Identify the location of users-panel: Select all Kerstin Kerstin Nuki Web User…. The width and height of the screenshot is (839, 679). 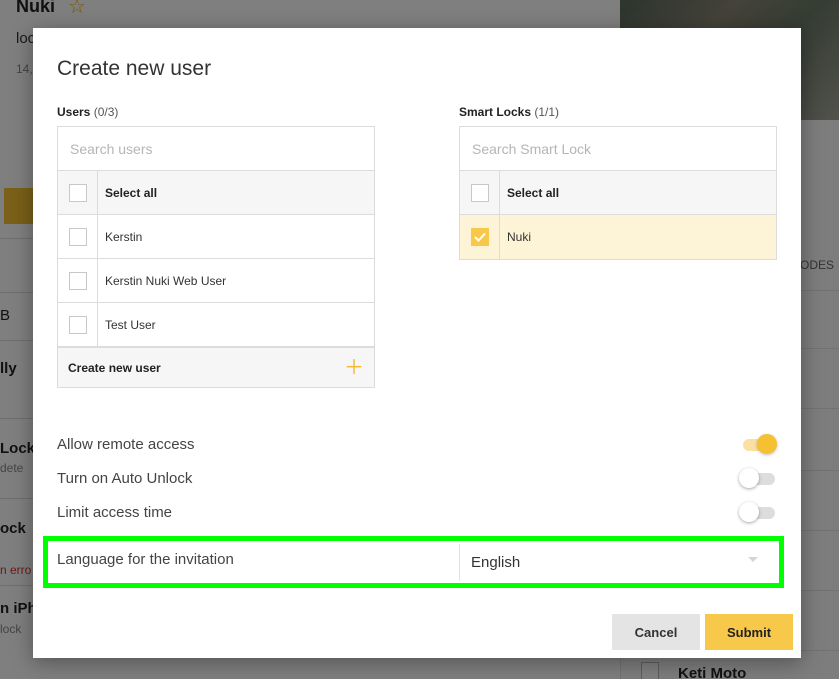
(216, 257).